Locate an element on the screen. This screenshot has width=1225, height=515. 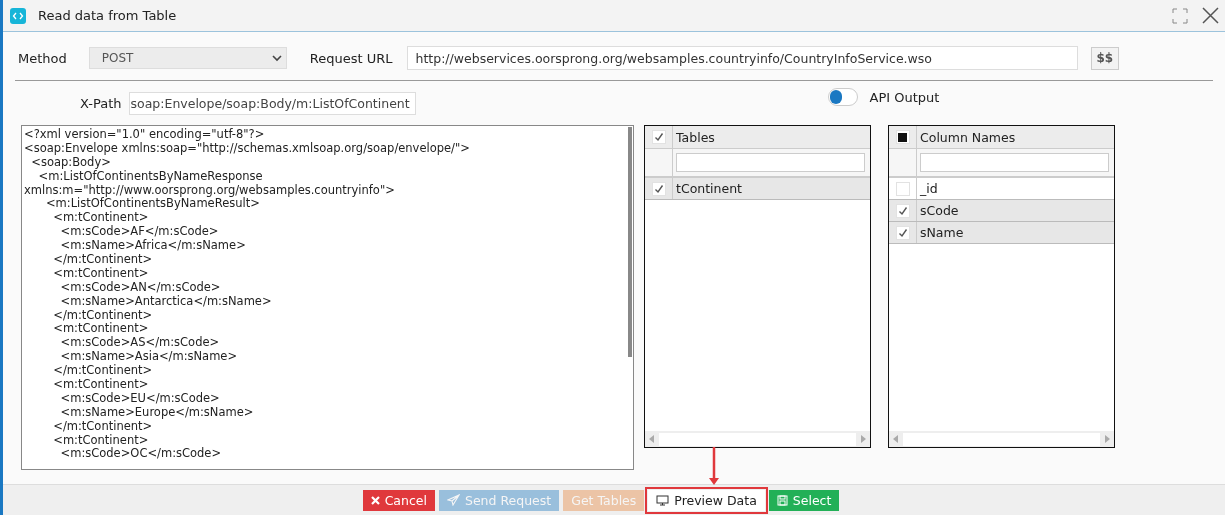
xpath-field: soap:Envelope/soap:Body/m:ListOfContinent is located at coordinates (272, 103).